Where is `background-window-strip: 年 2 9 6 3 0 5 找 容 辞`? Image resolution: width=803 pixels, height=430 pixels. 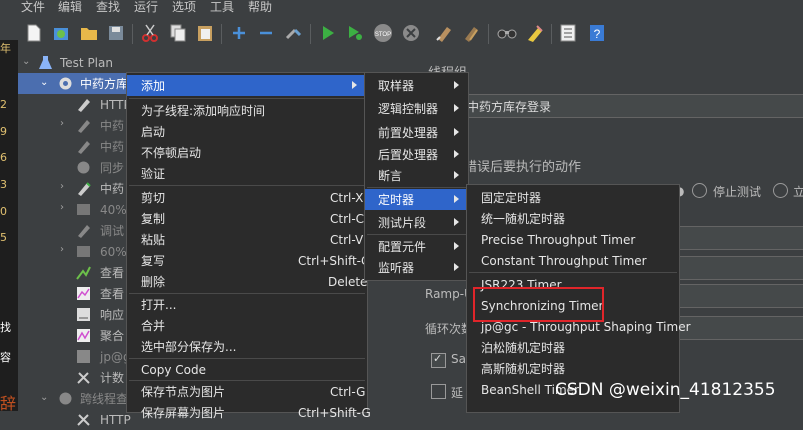 background-window-strip: 年 2 9 6 3 0 5 找 容 辞 is located at coordinates (9, 226).